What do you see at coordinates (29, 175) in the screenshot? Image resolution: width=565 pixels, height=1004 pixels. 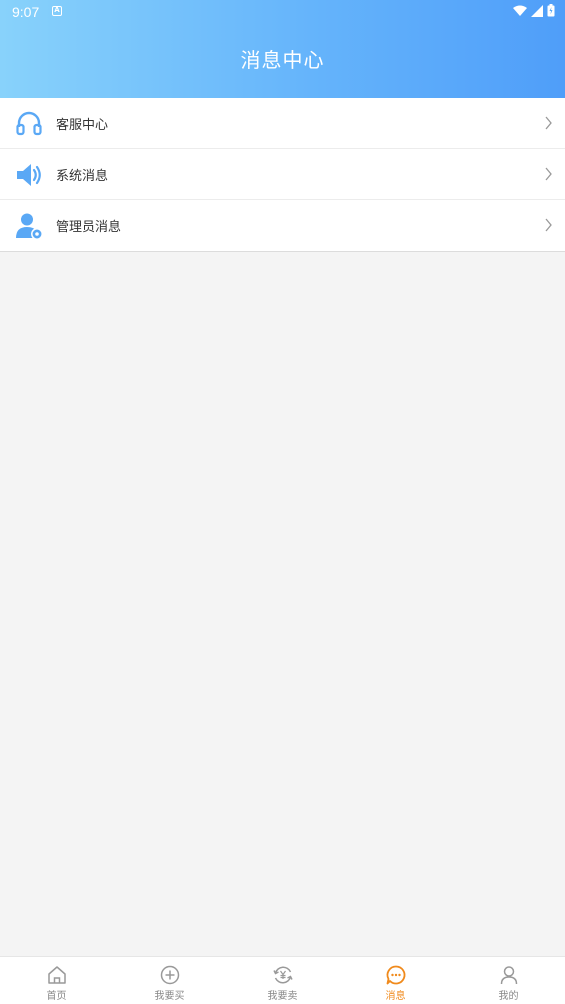 I see `speaker-icon` at bounding box center [29, 175].